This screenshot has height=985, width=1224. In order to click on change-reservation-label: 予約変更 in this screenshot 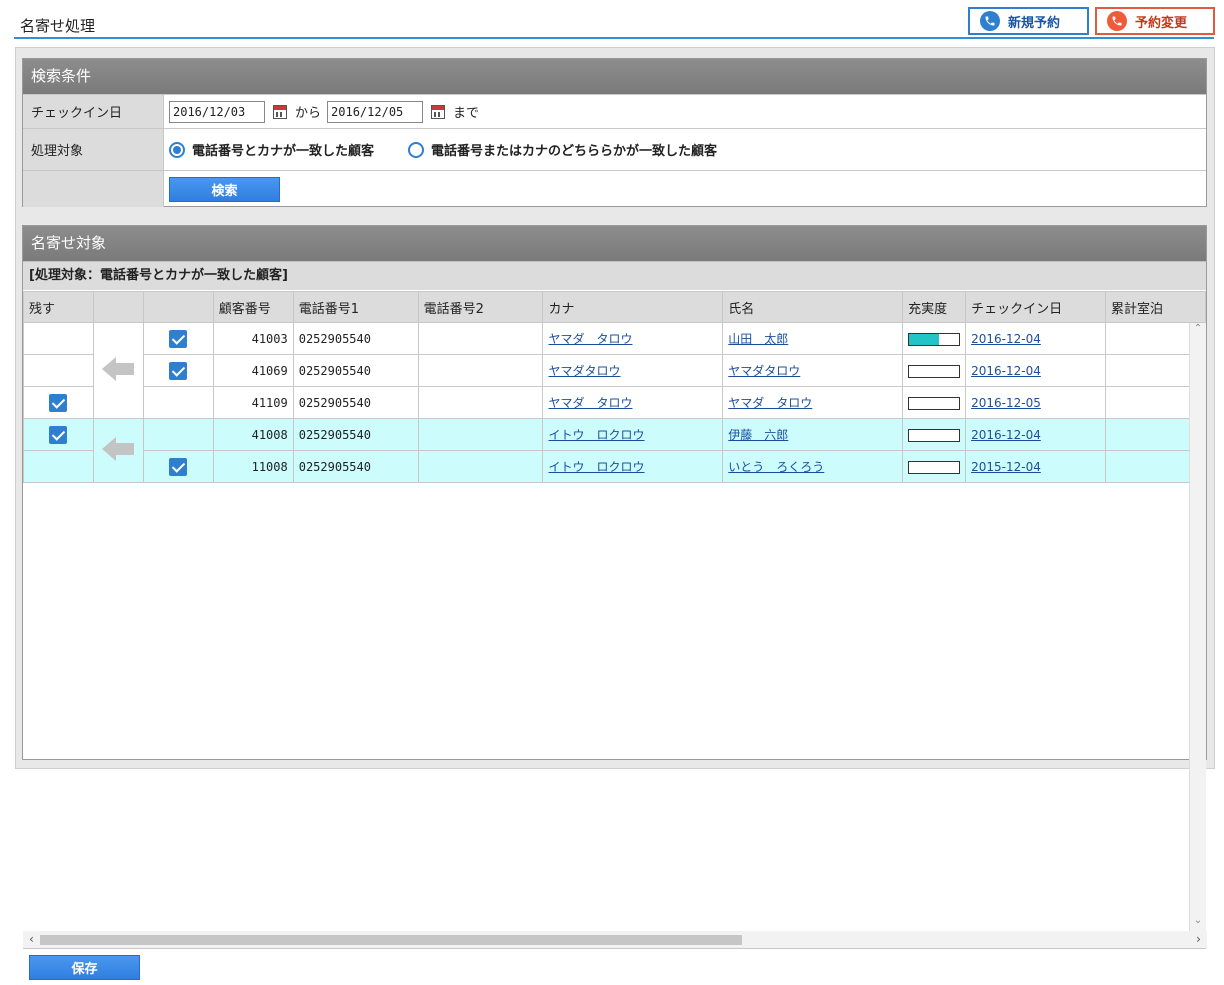, I will do `click(1161, 23)`.